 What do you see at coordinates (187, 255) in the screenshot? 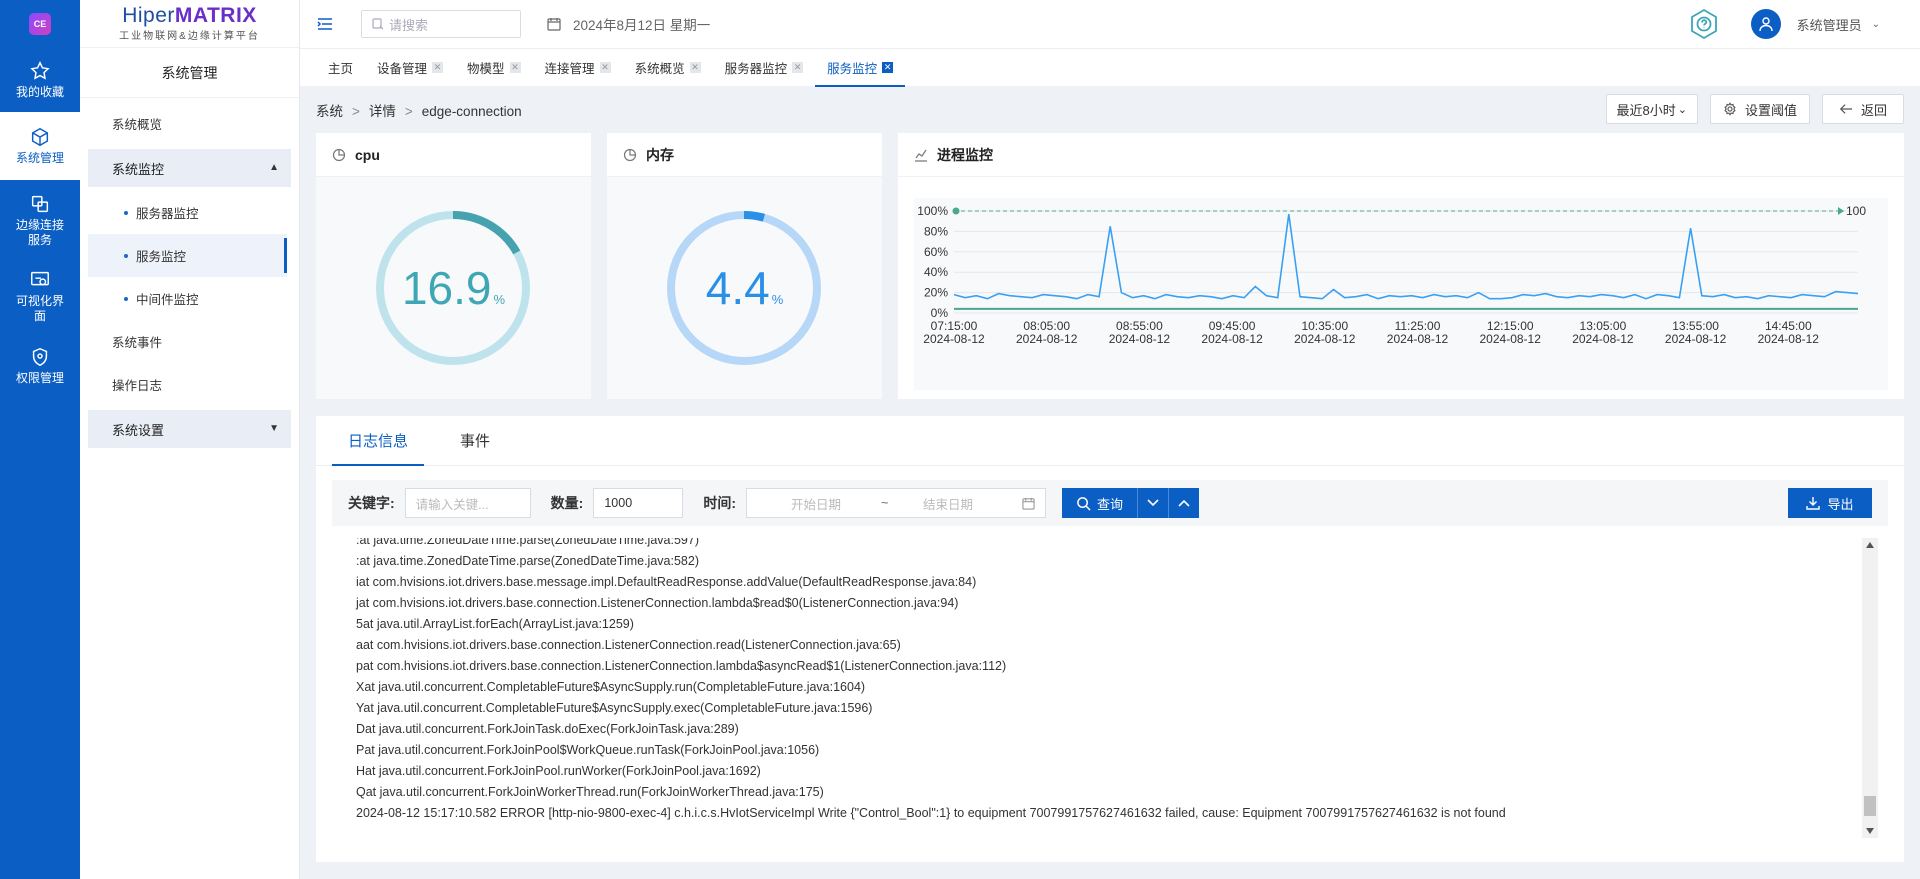
I see `subnav-item-service-monitor: 服务监控` at bounding box center [187, 255].